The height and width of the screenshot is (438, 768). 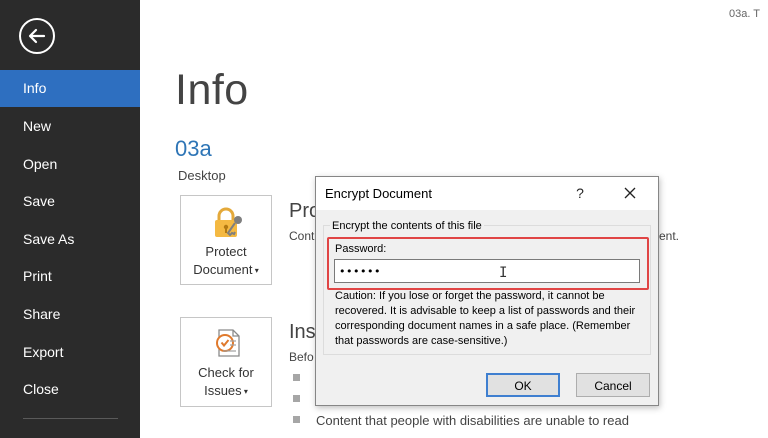 What do you see at coordinates (70, 352) in the screenshot?
I see `nav-item-export: Export` at bounding box center [70, 352].